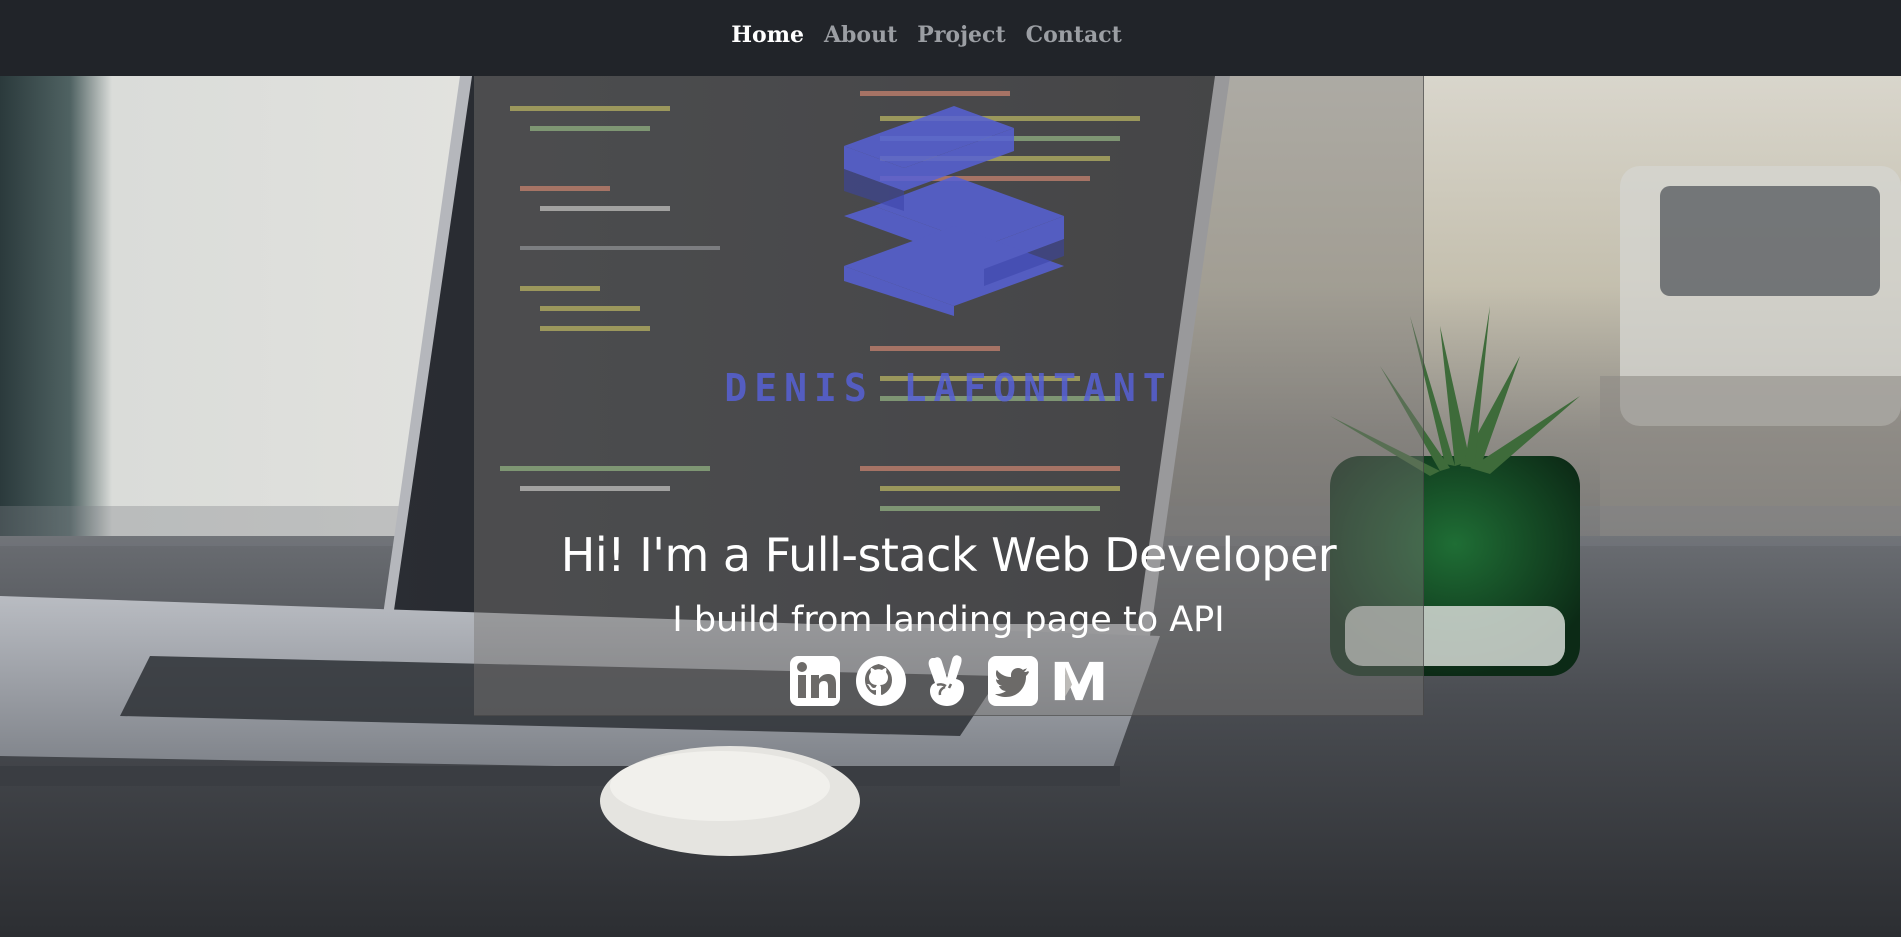 The image size is (1901, 937). I want to click on nav-home-link: Home, so click(767, 35).